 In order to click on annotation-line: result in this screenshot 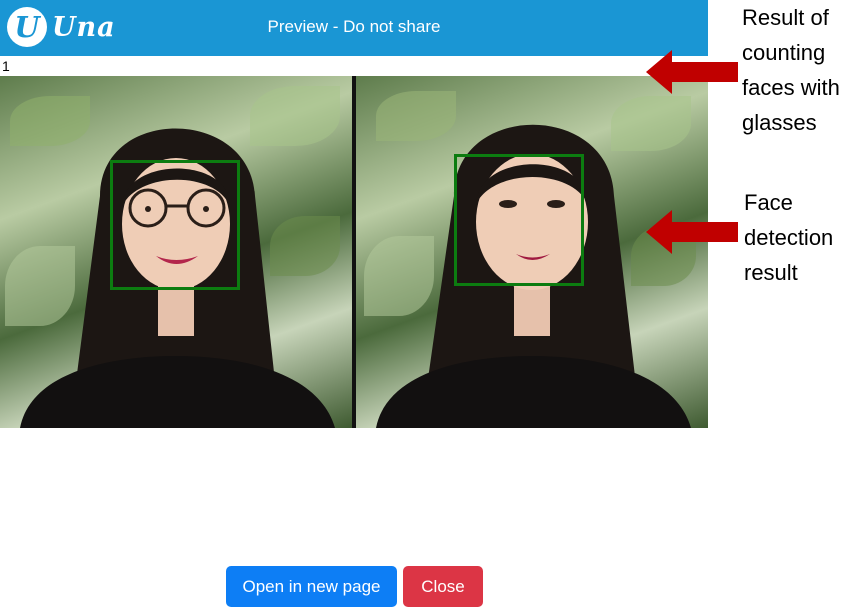, I will do `click(771, 272)`.